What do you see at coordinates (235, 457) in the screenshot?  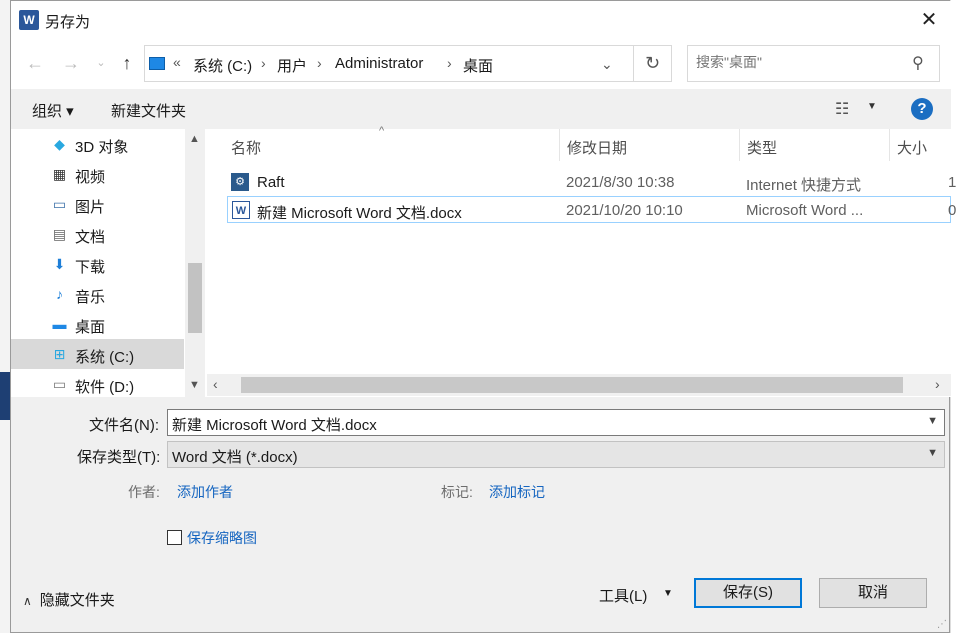 I see `filetype-value: Word 文档 (*.docx)` at bounding box center [235, 457].